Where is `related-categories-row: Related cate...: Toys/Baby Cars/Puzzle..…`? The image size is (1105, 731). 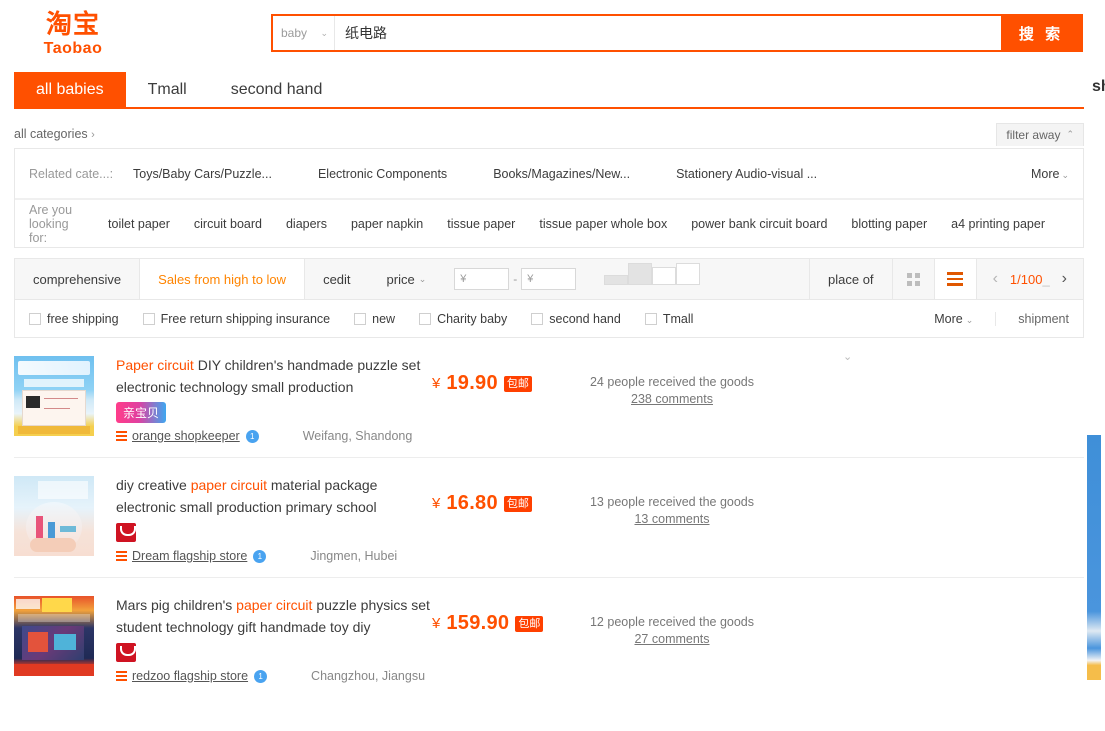 related-categories-row: Related cate...: Toys/Baby Cars/Puzzle..… is located at coordinates (549, 174).